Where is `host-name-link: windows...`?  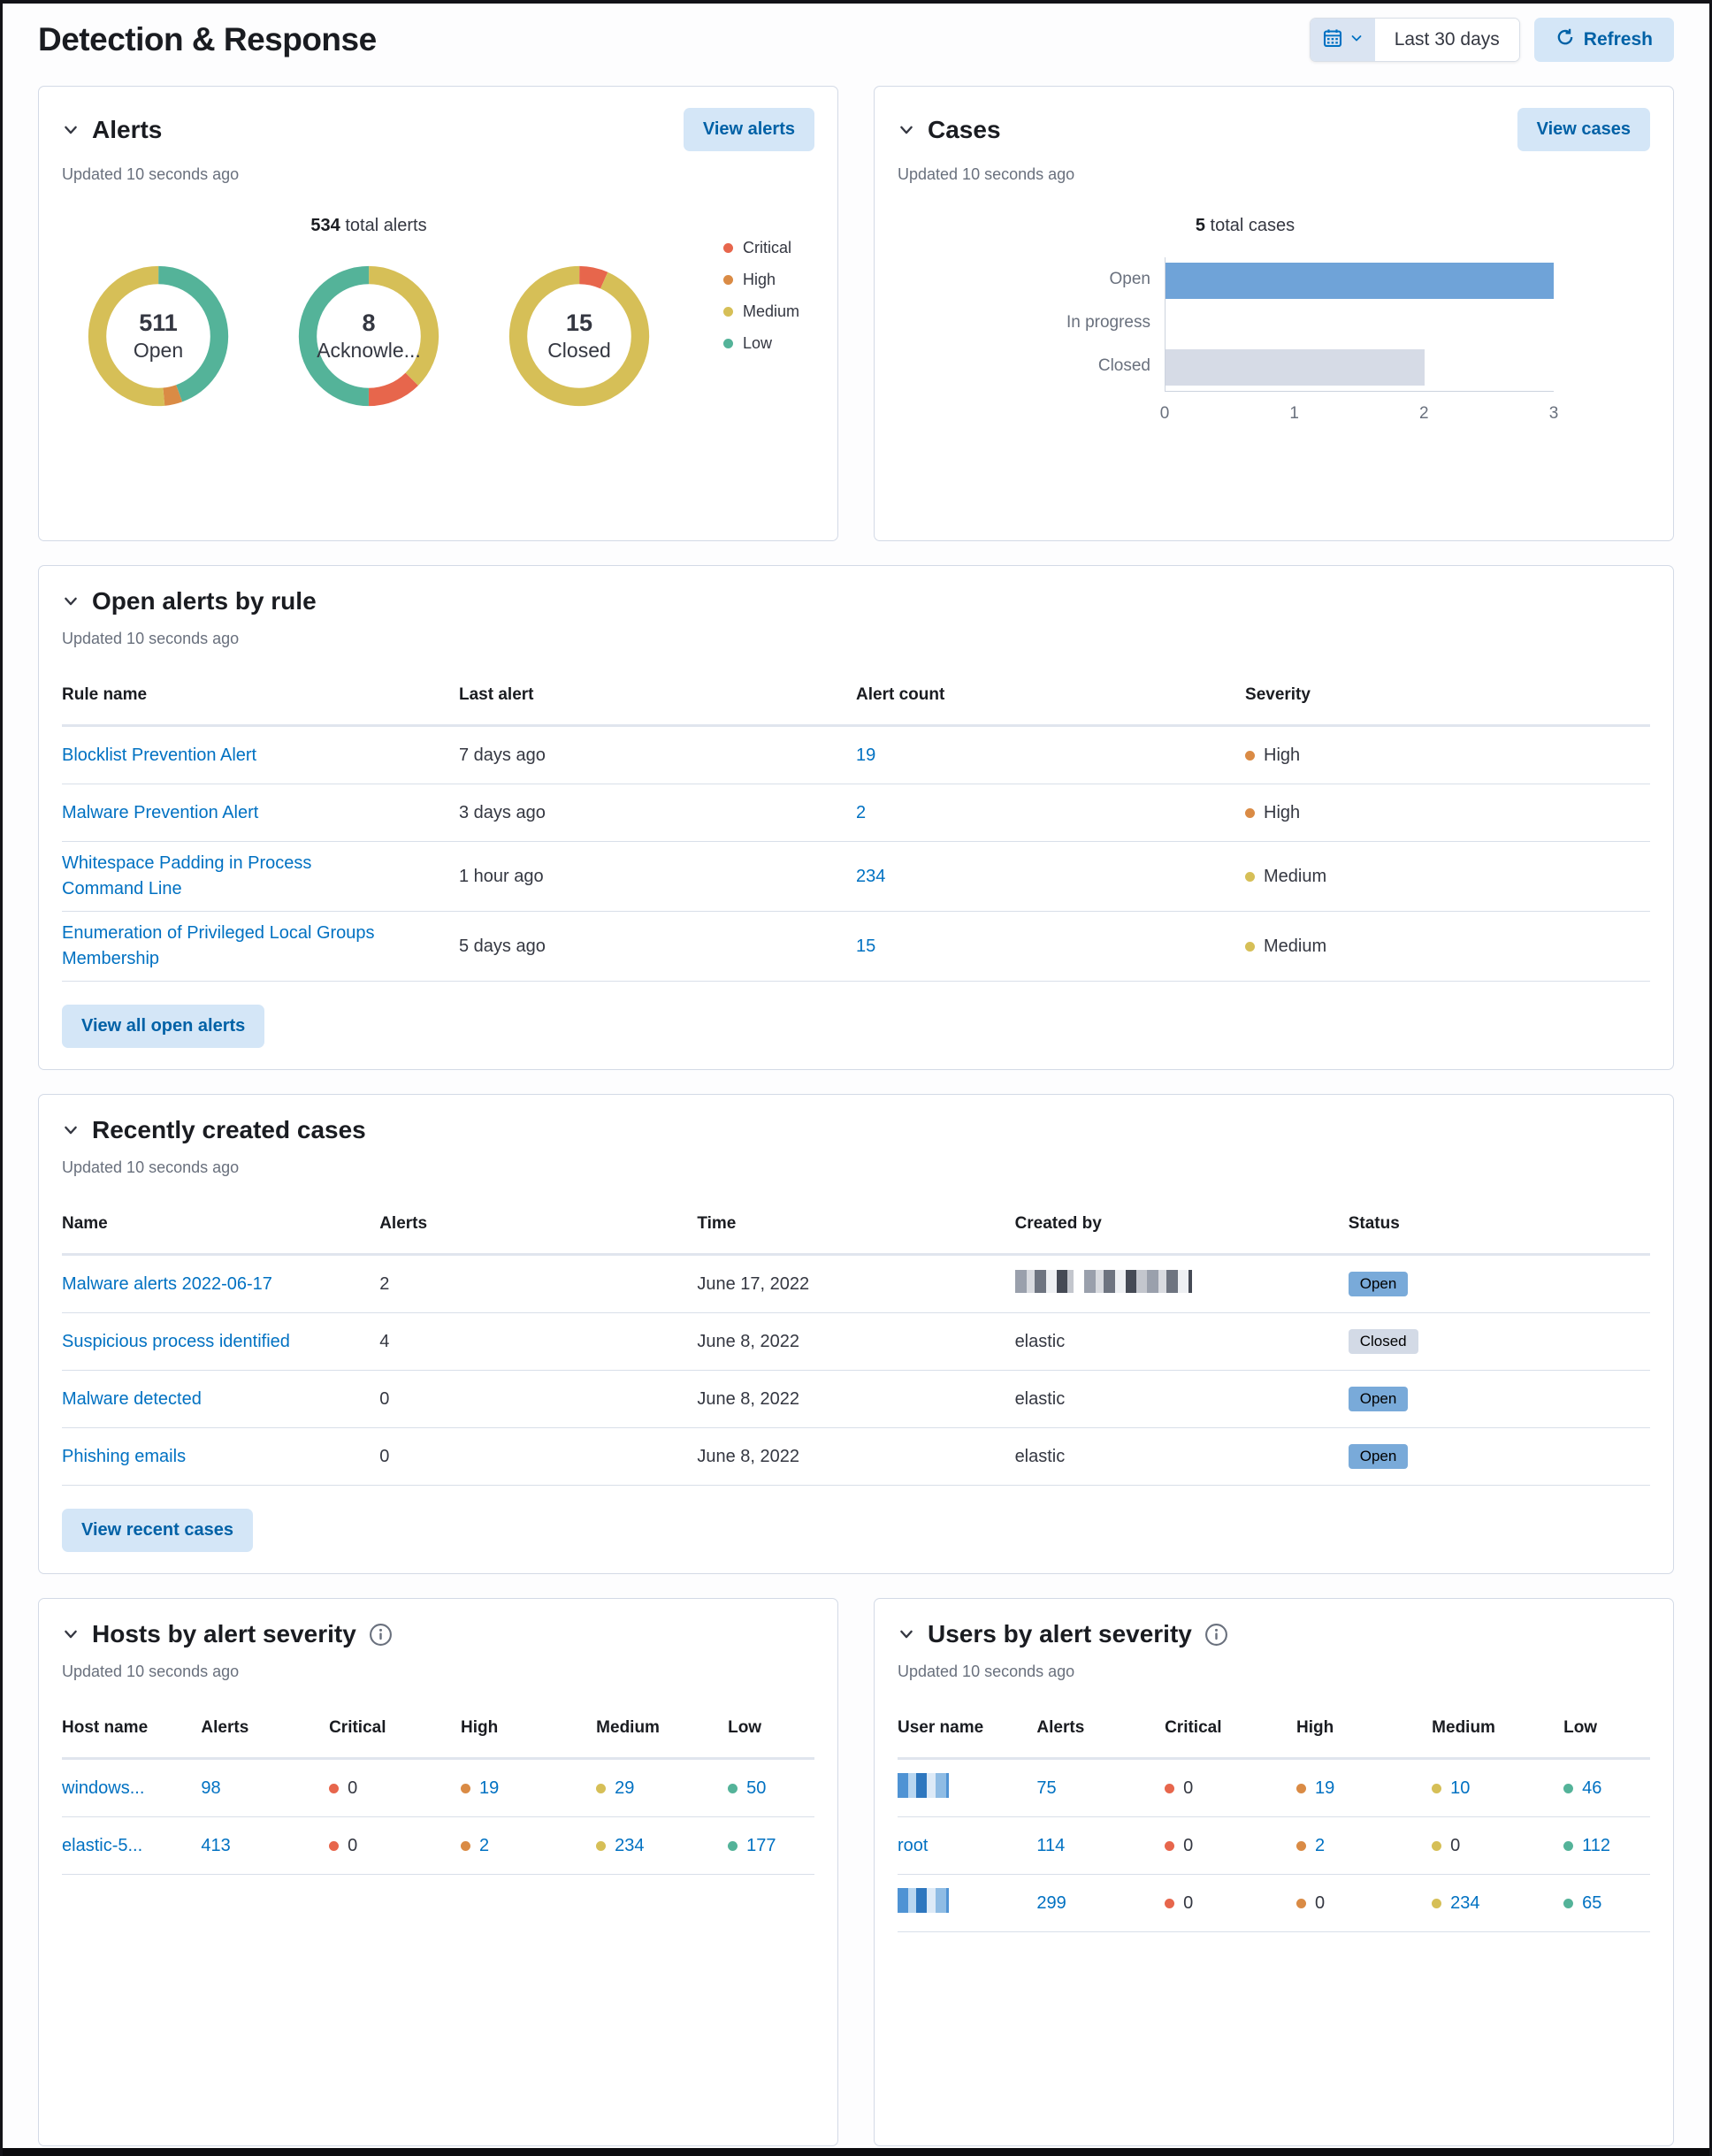 host-name-link: windows... is located at coordinates (103, 1788).